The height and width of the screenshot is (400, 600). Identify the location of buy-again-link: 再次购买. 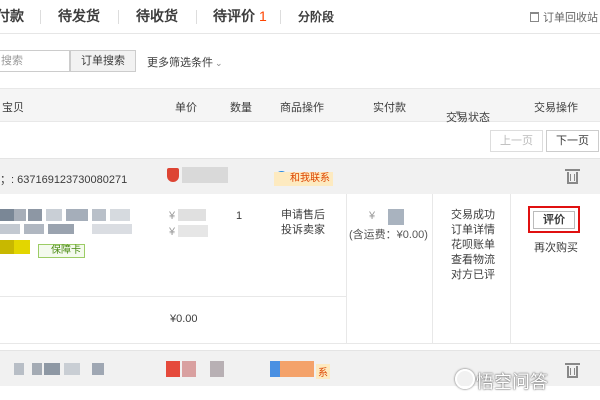
(556, 247).